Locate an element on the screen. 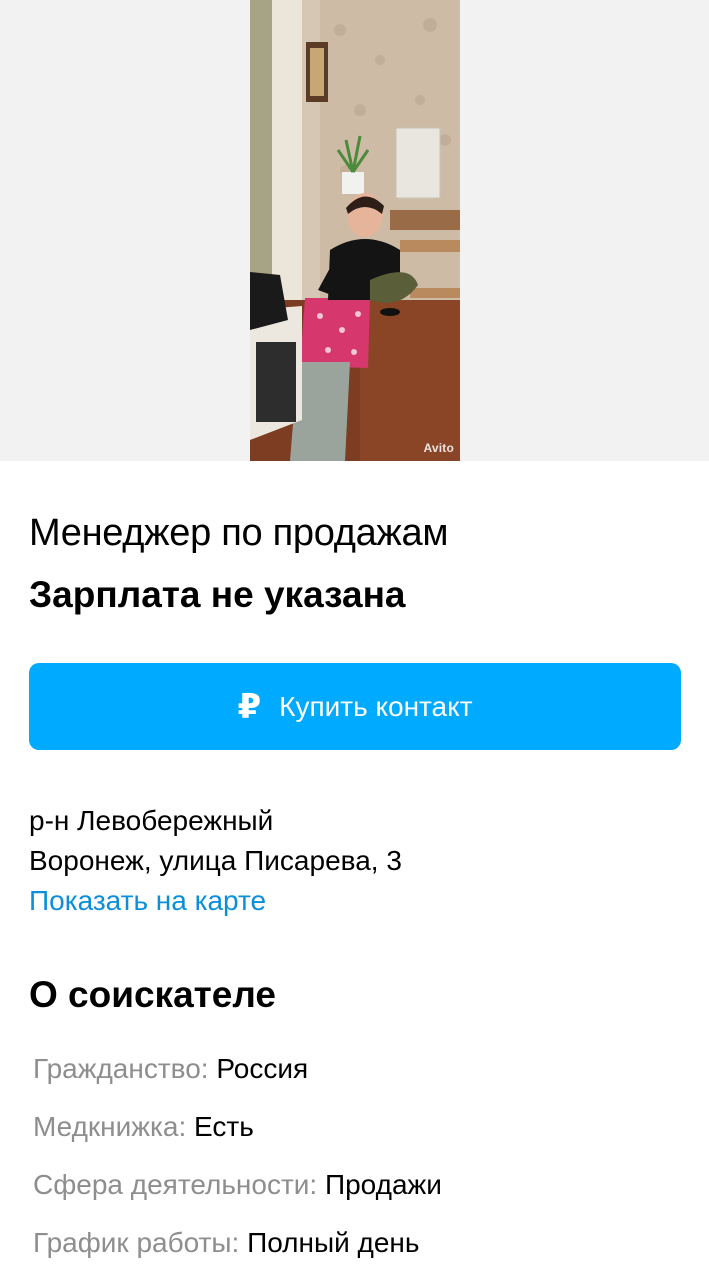  param-row-medical-book: Медкнижка: Есть is located at coordinates (237, 1136).